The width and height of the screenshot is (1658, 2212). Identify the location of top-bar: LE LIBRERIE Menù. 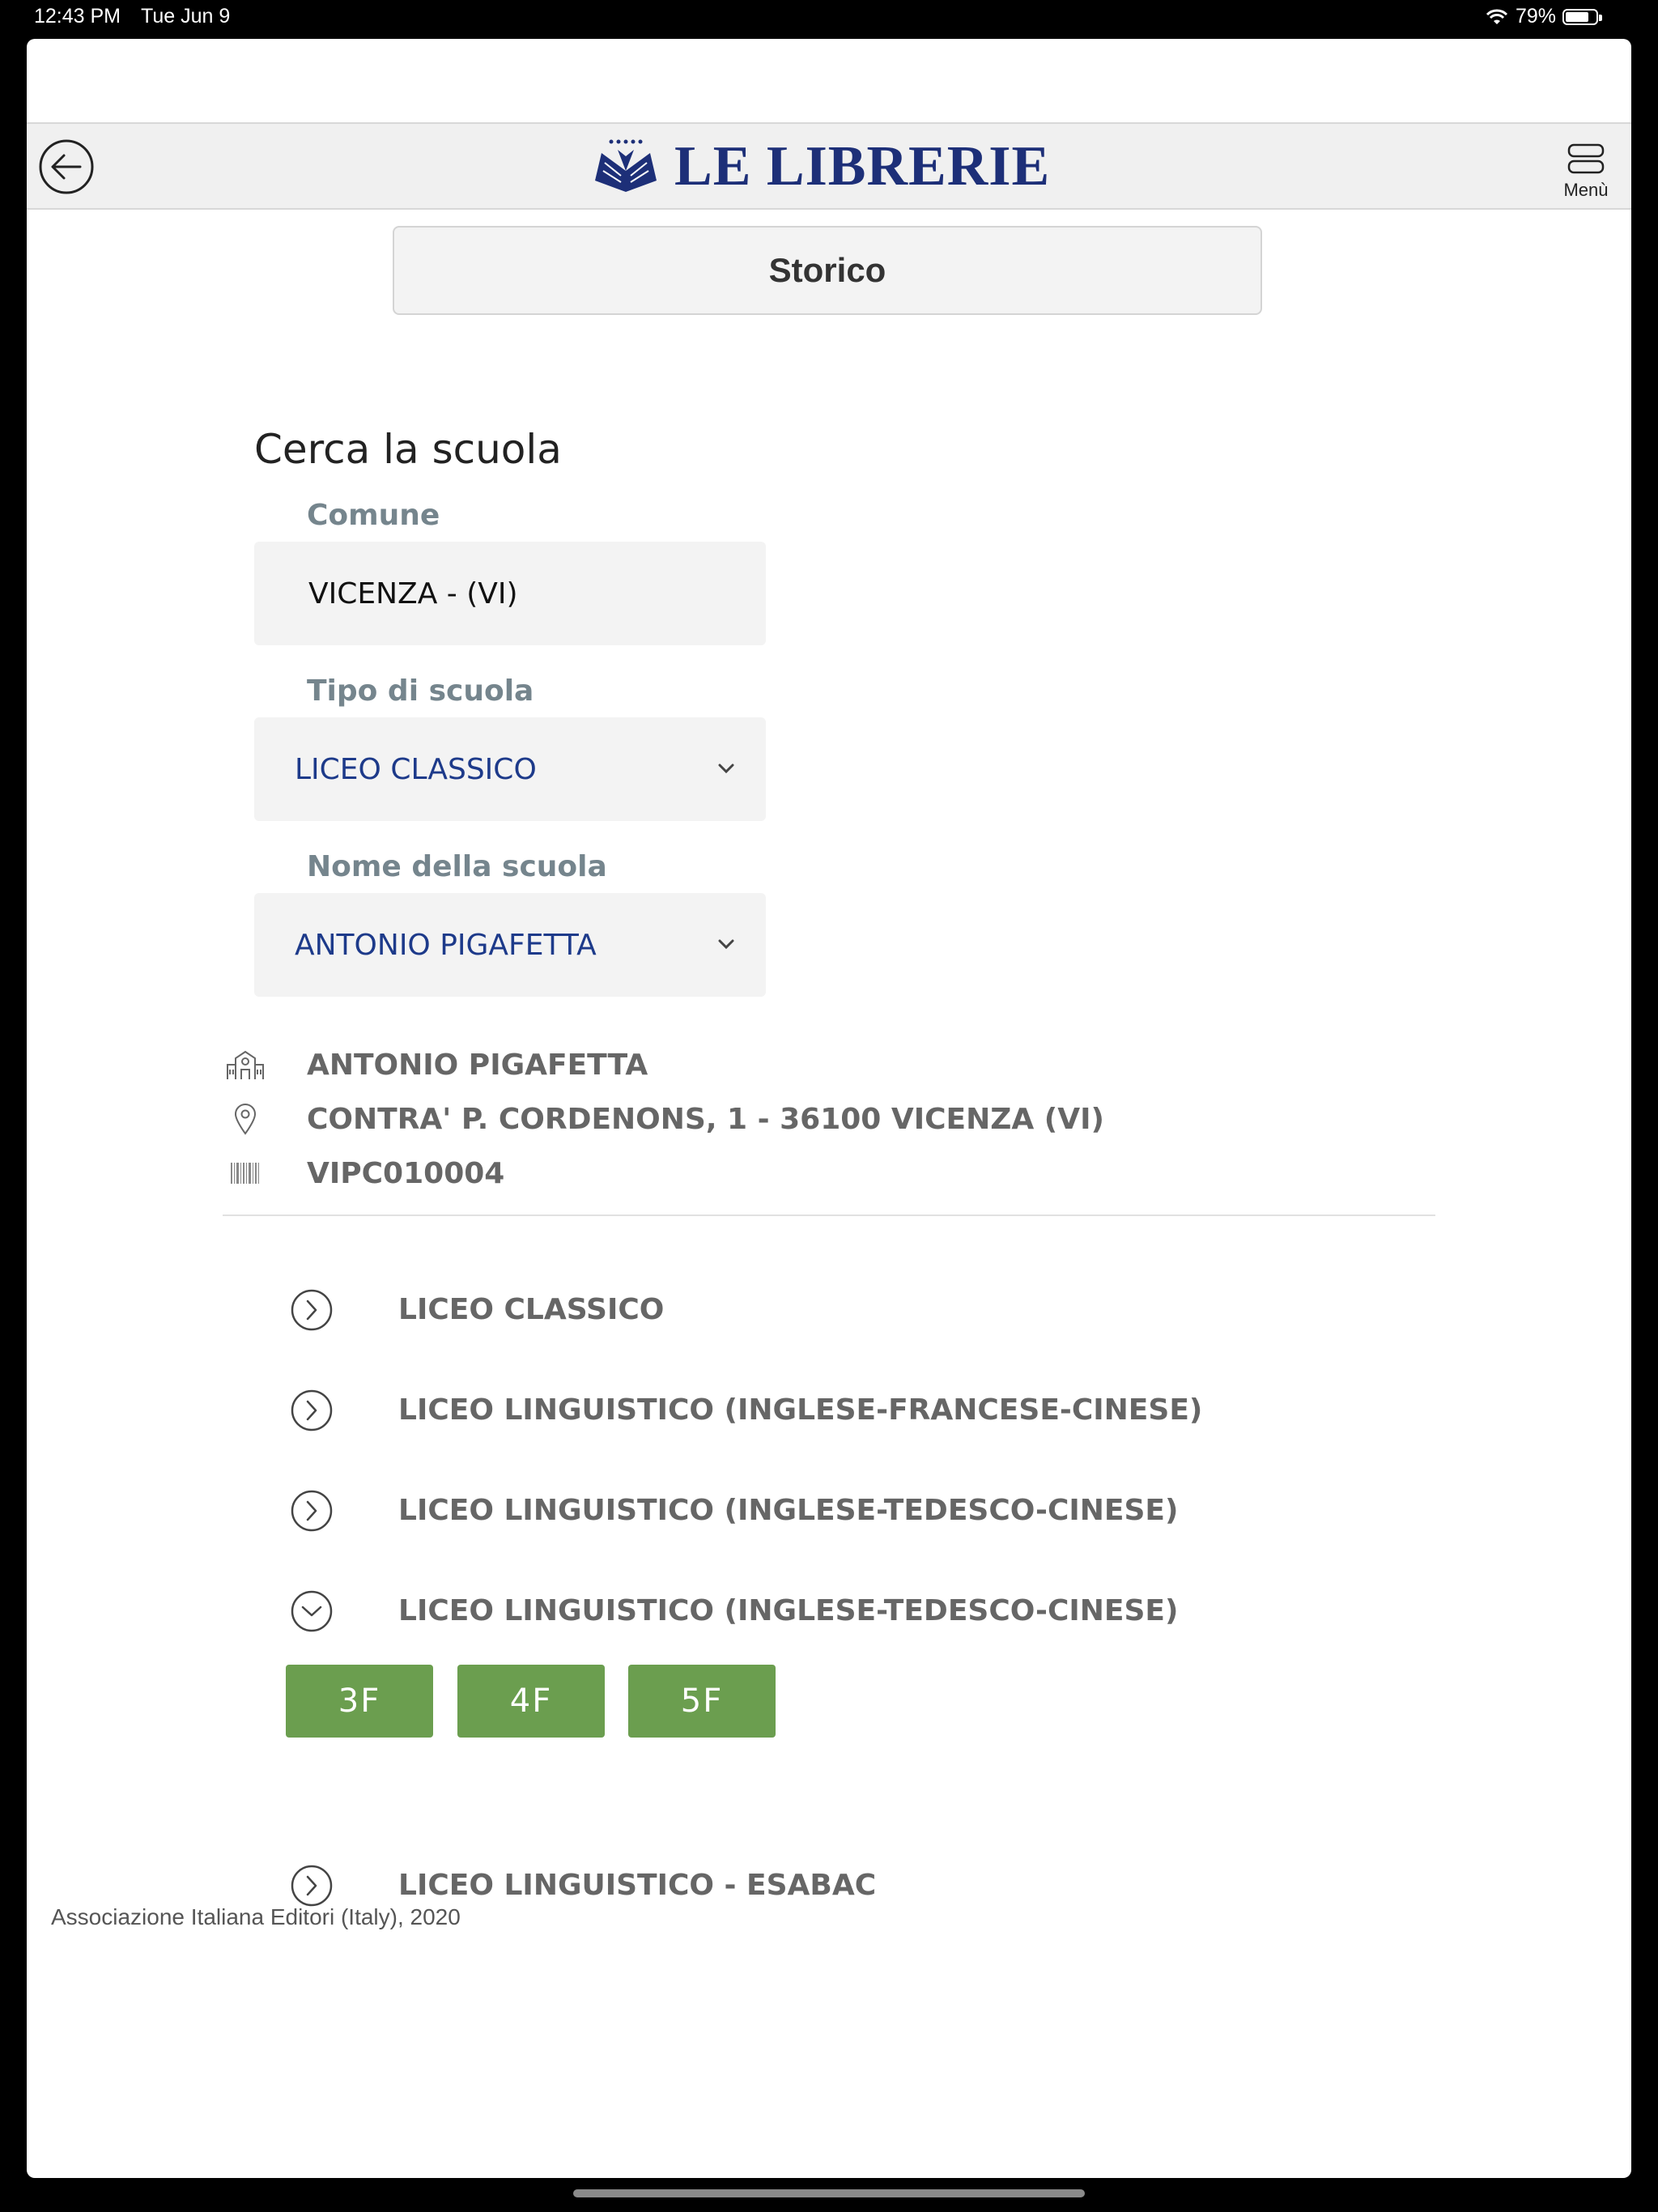
(829, 166).